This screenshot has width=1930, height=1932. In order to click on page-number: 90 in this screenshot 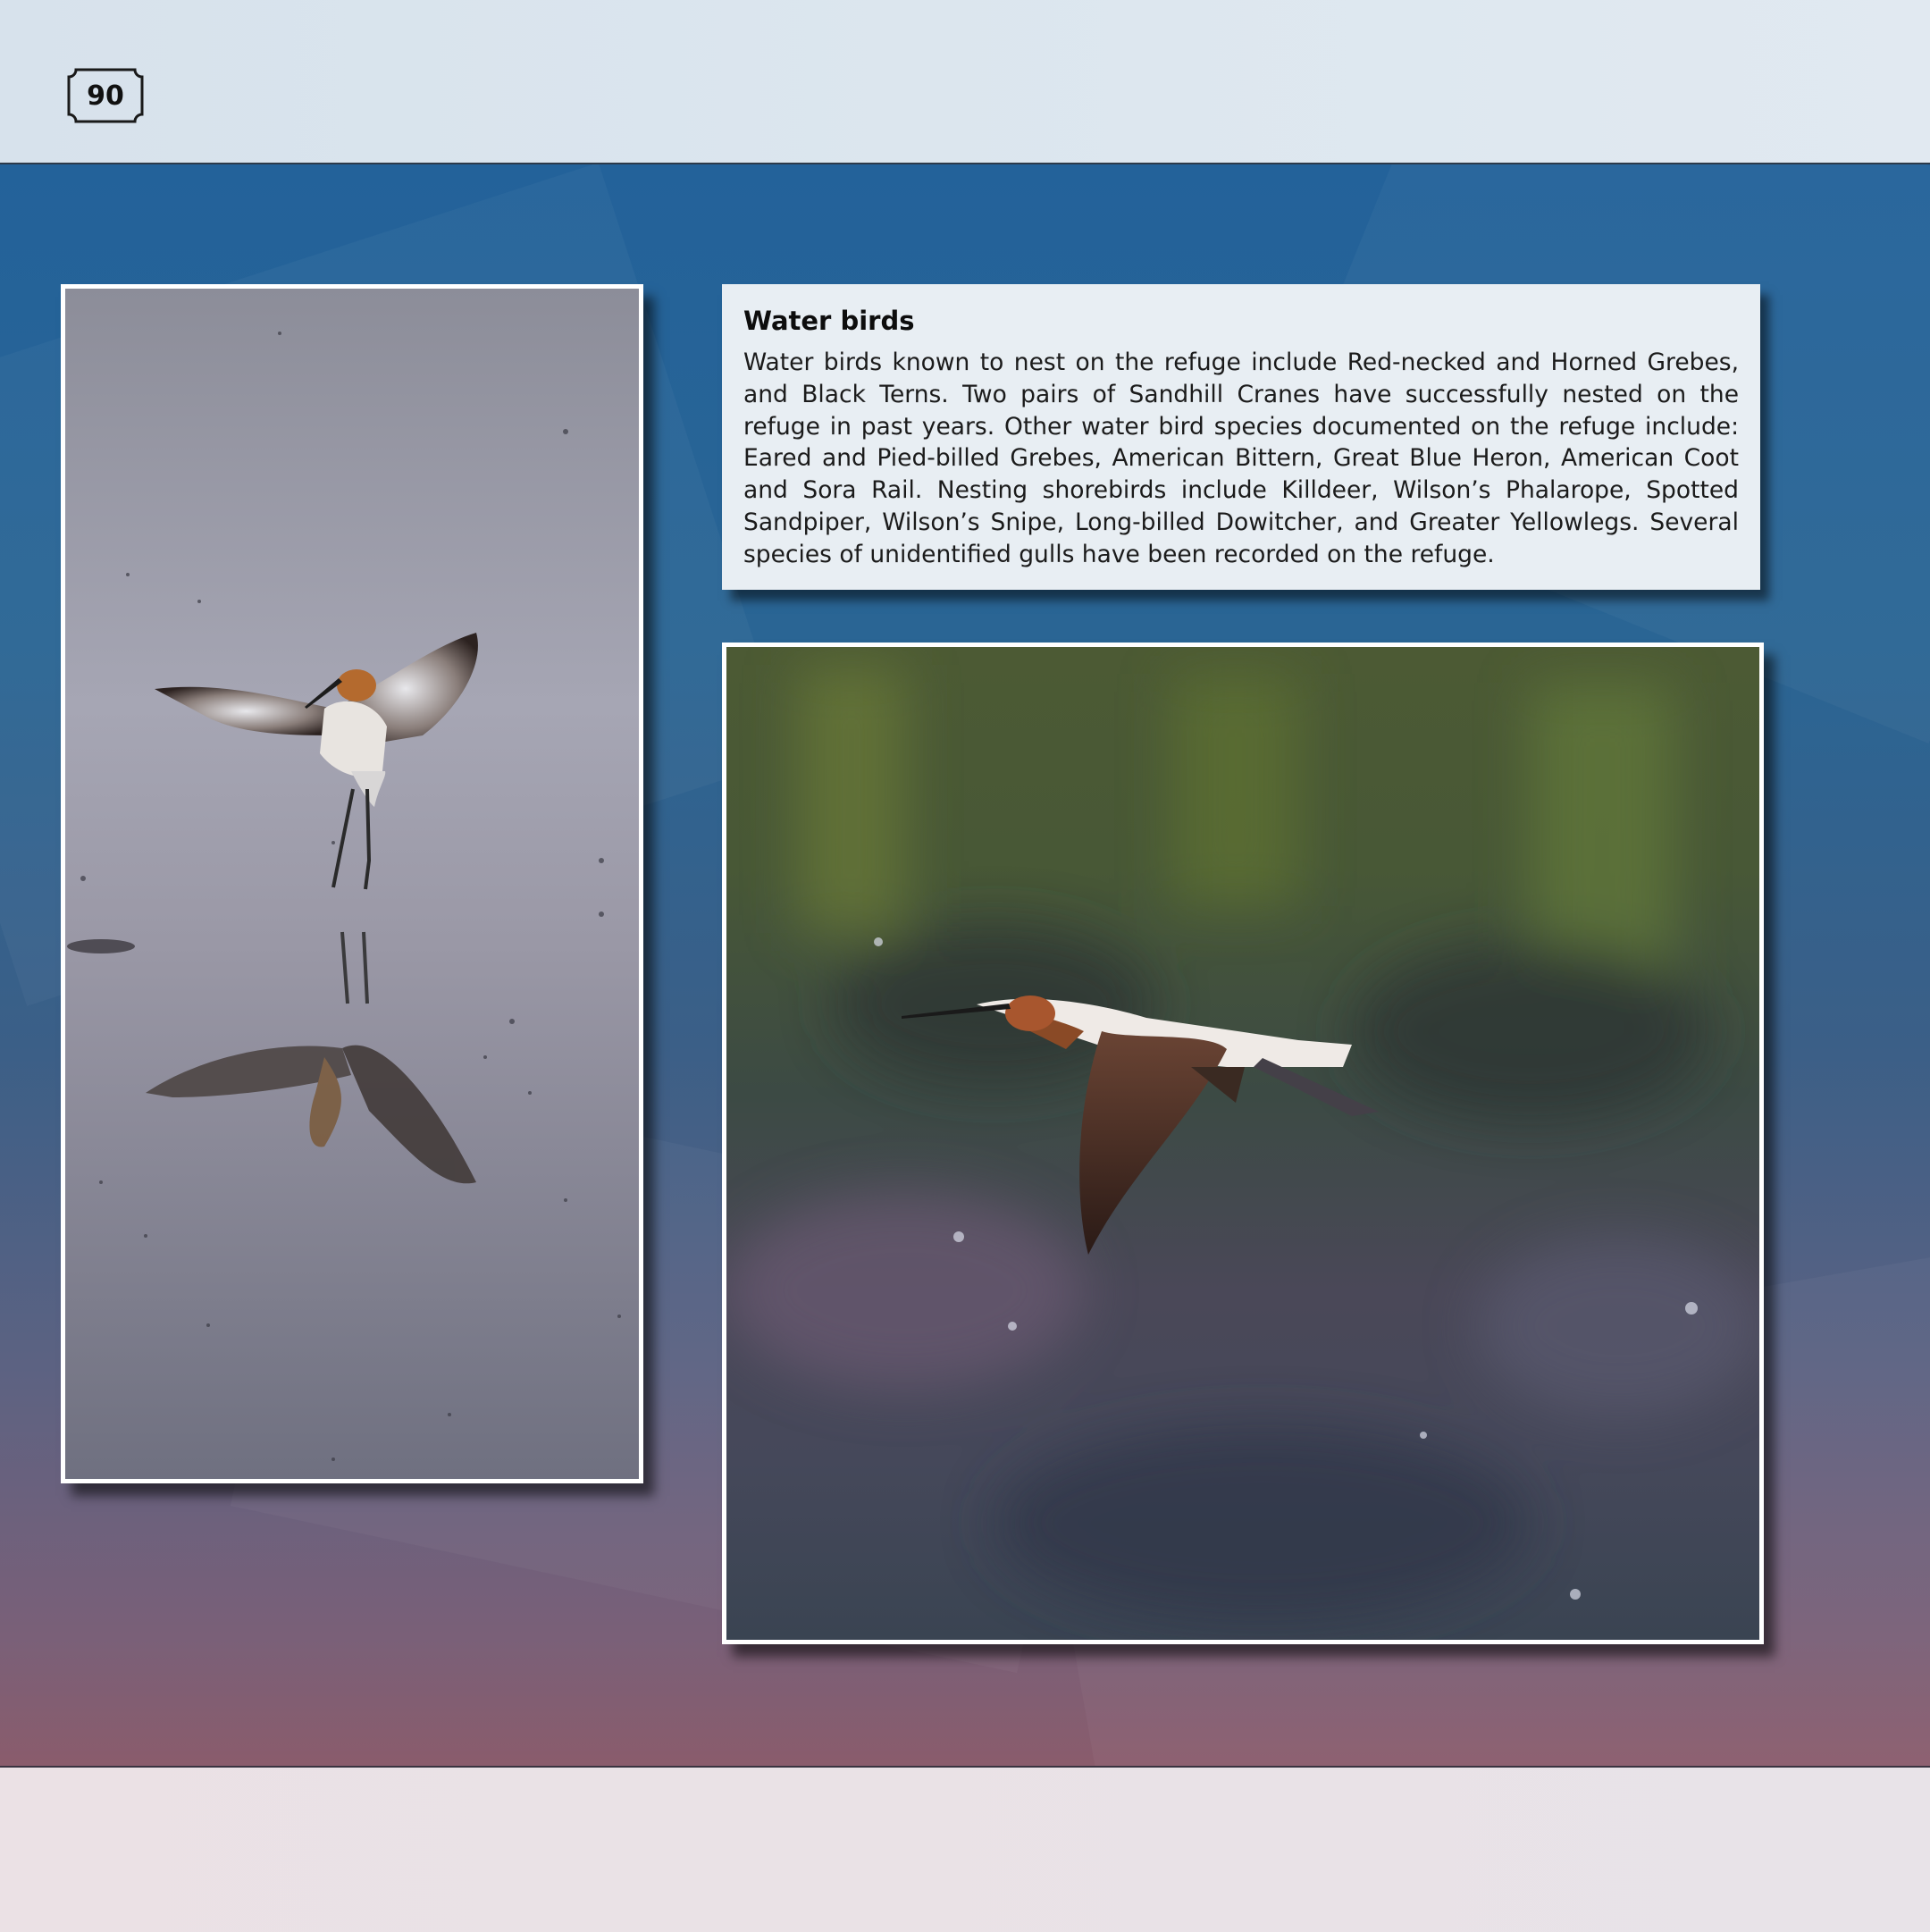, I will do `click(105, 96)`.